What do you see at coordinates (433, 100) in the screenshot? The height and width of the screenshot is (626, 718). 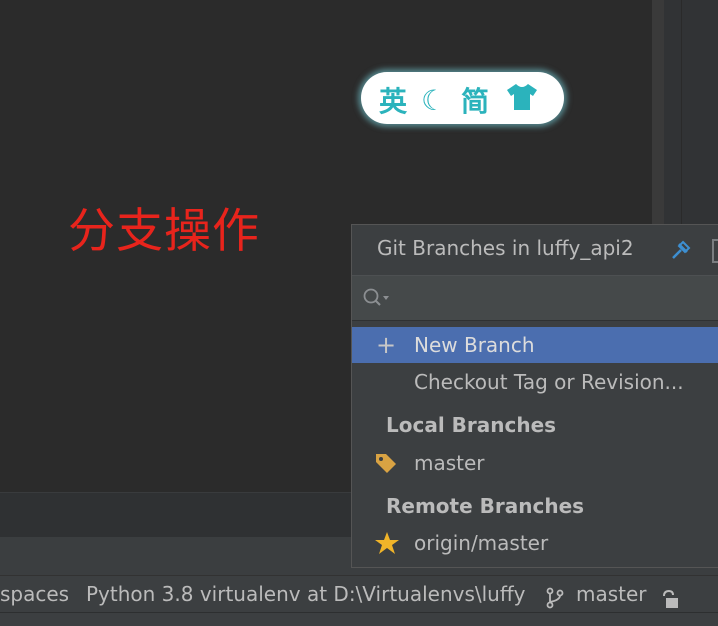 I see `moon-icon: ☾` at bounding box center [433, 100].